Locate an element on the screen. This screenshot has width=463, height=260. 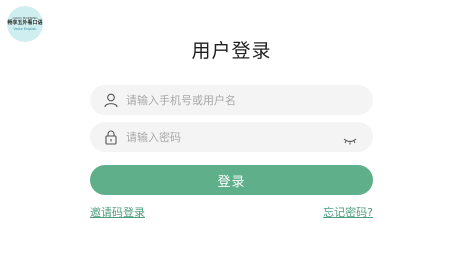
eye-closed-icon is located at coordinates (350, 138).